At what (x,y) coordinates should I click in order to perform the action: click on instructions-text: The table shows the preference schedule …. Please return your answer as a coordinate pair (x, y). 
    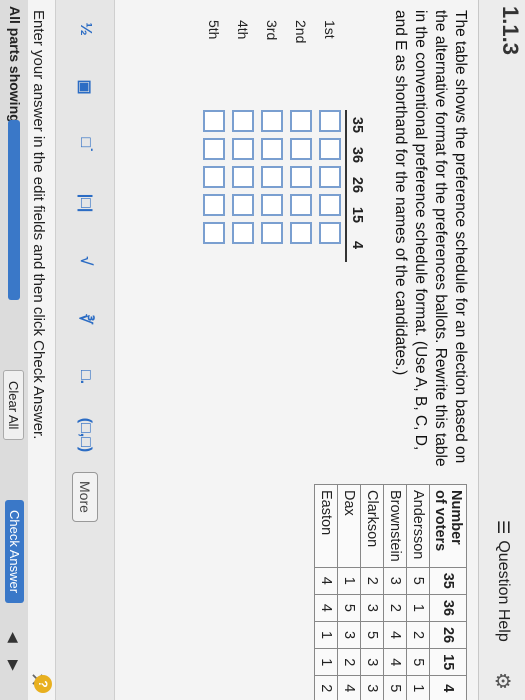
    Looking at the image, I should click on (430, 238).